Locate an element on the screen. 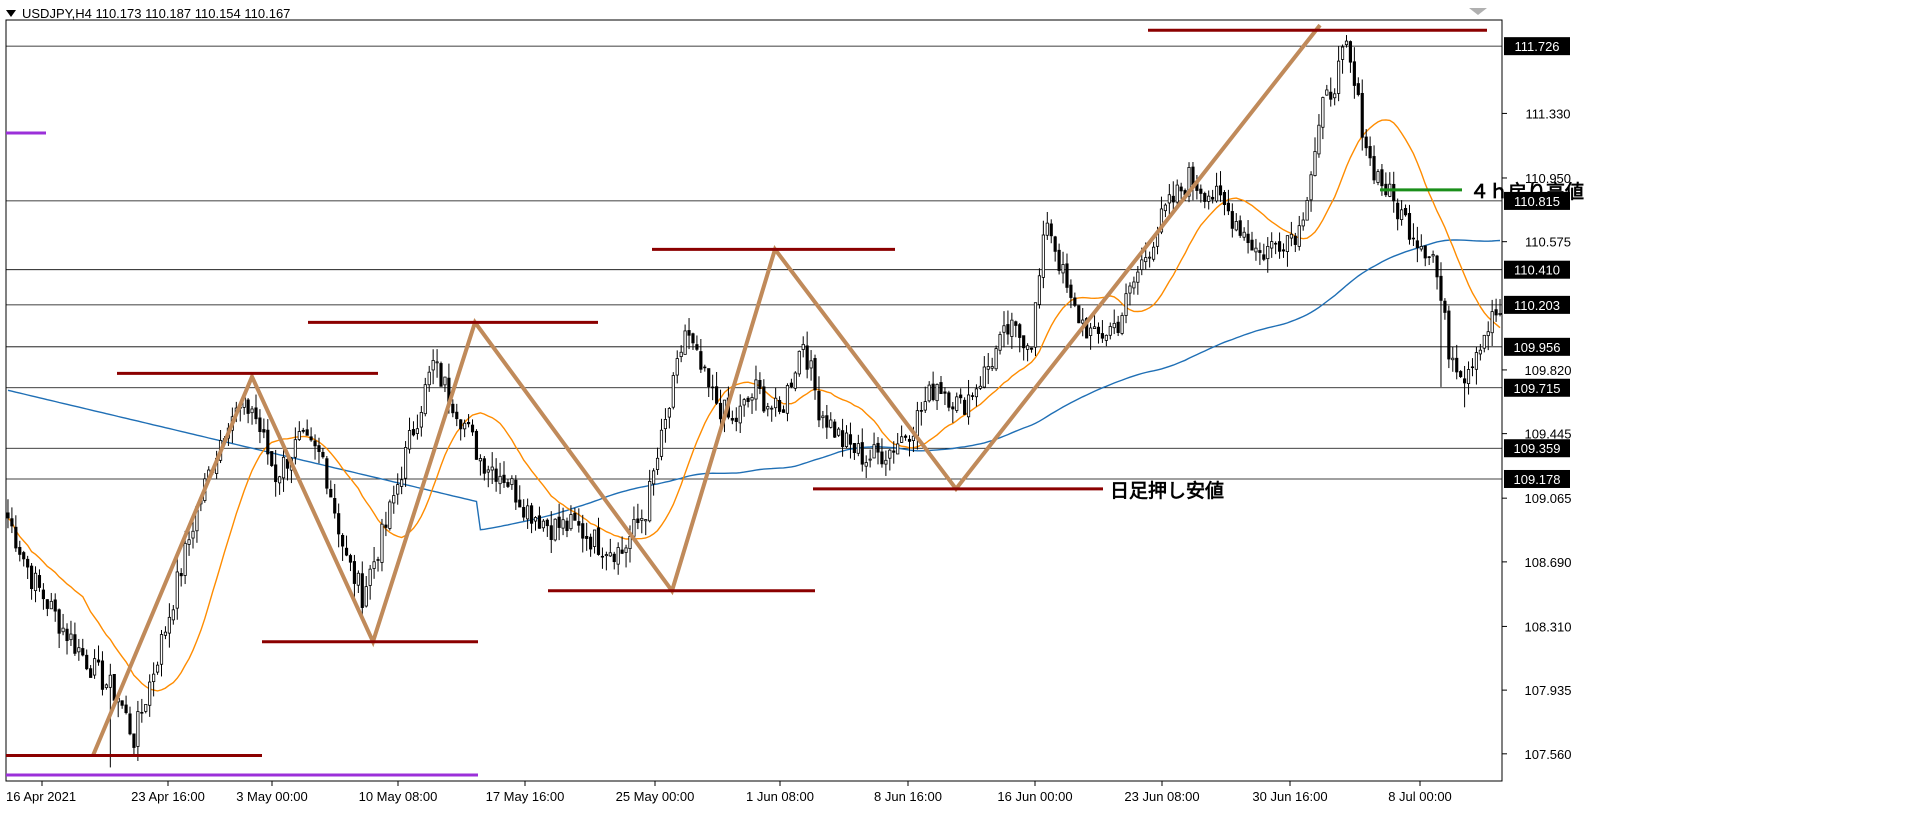 The height and width of the screenshot is (816, 1920). x-tick-label: 30 Jun 16:00 is located at coordinates (1289, 796).